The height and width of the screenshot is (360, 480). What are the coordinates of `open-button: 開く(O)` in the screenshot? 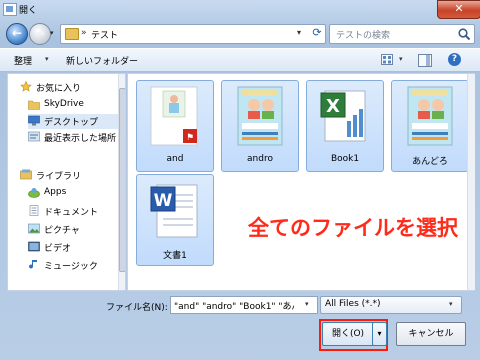 It's located at (348, 334).